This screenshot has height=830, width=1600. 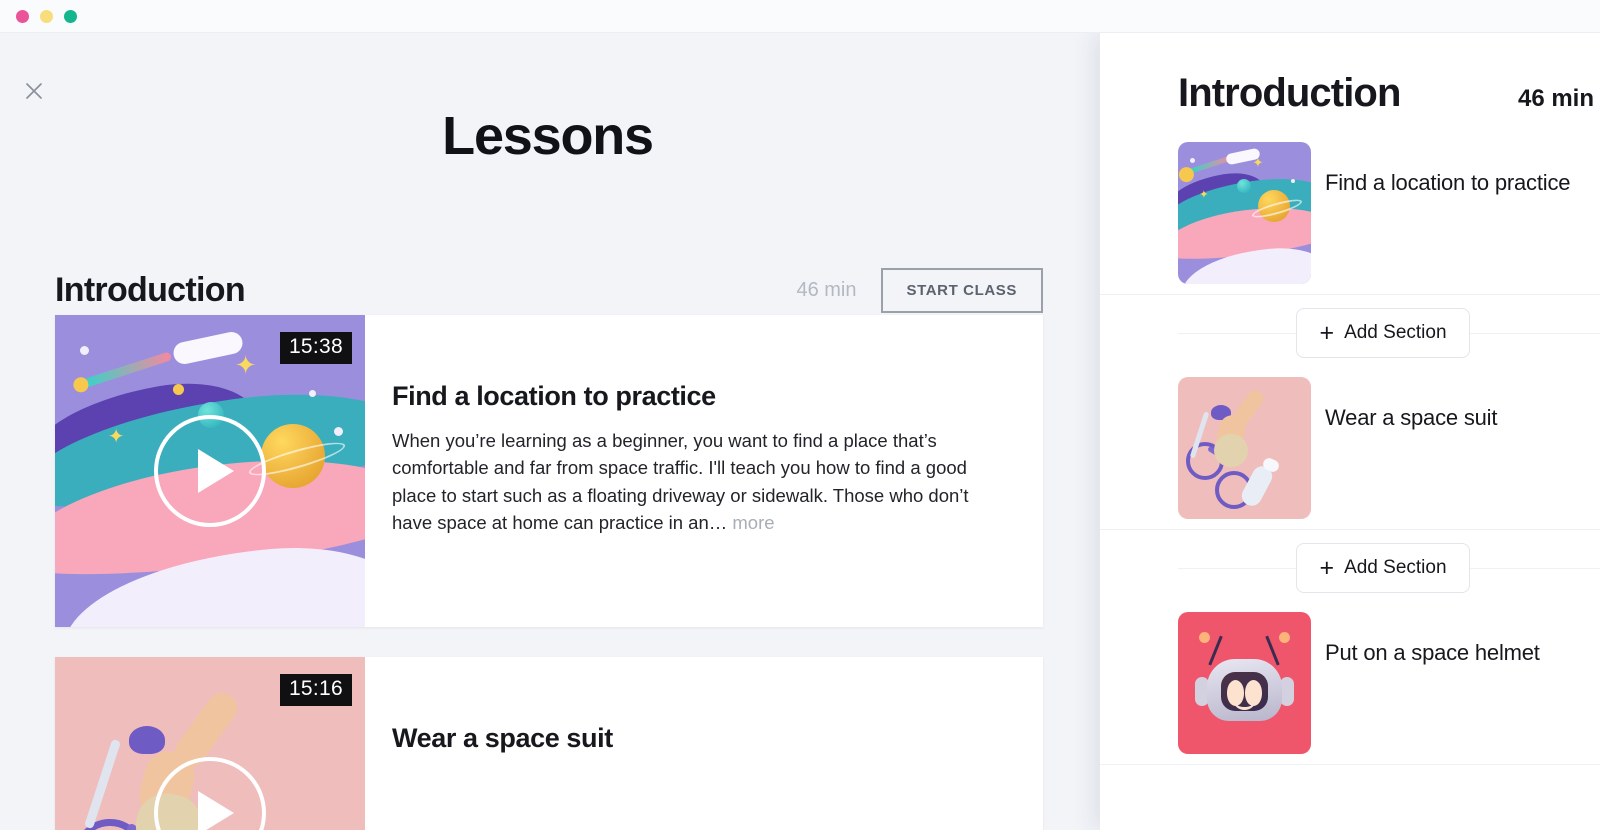 What do you see at coordinates (1289, 93) in the screenshot?
I see `side-panel-title: Introduction` at bounding box center [1289, 93].